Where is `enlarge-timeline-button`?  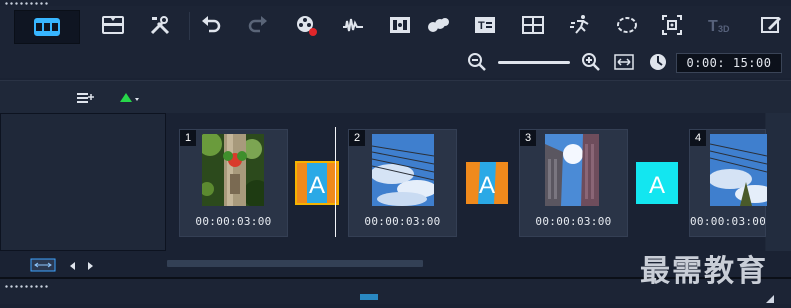
enlarge-timeline-button is located at coordinates (43, 265).